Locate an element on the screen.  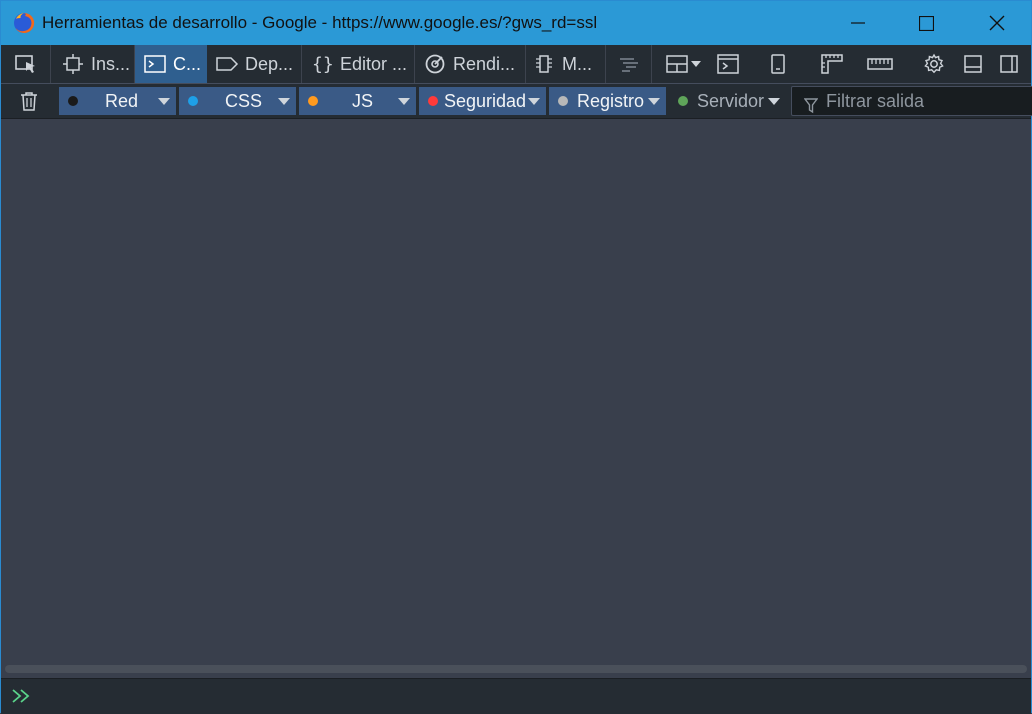
pick-element-icon is located at coordinates (24, 64).